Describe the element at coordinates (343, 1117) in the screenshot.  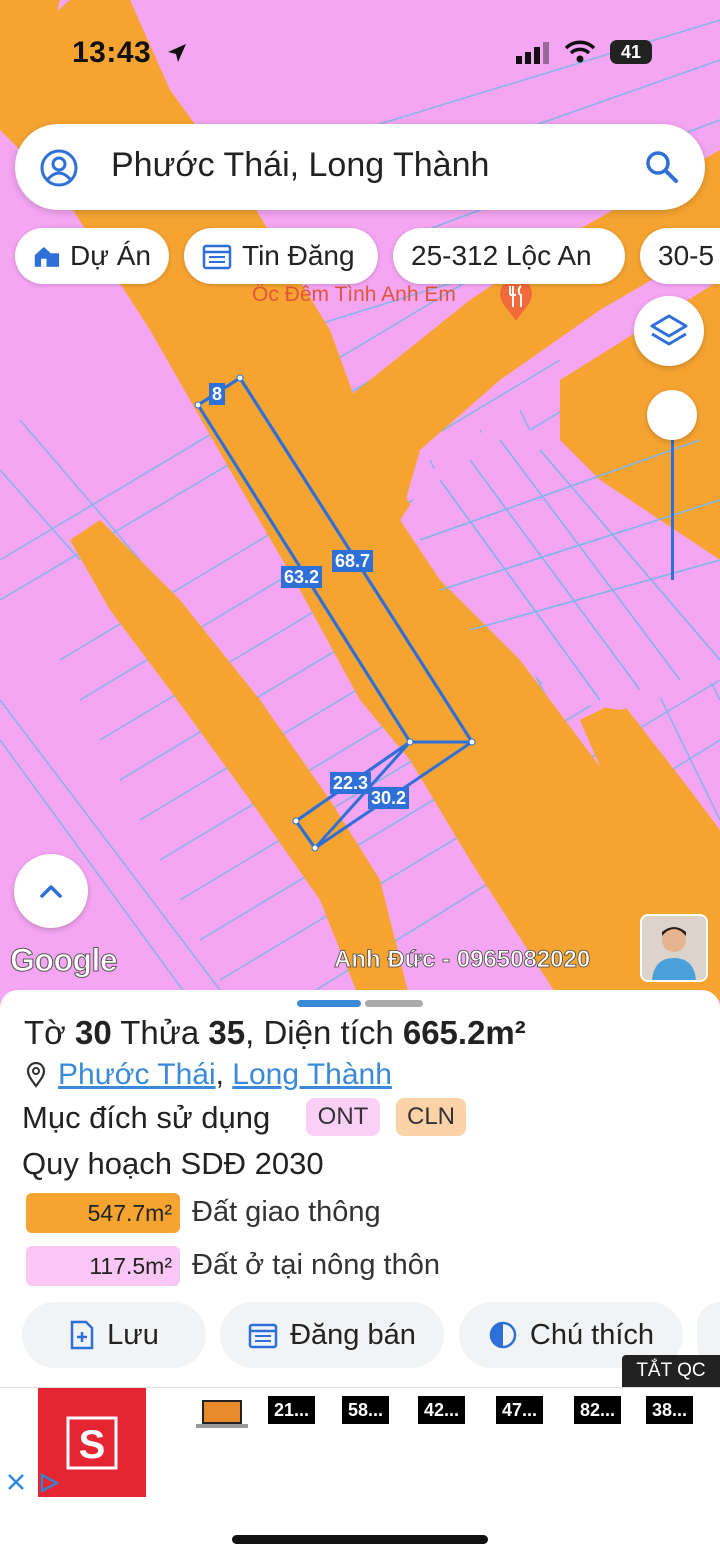
I see `usage-tag-ont: ONT` at that location.